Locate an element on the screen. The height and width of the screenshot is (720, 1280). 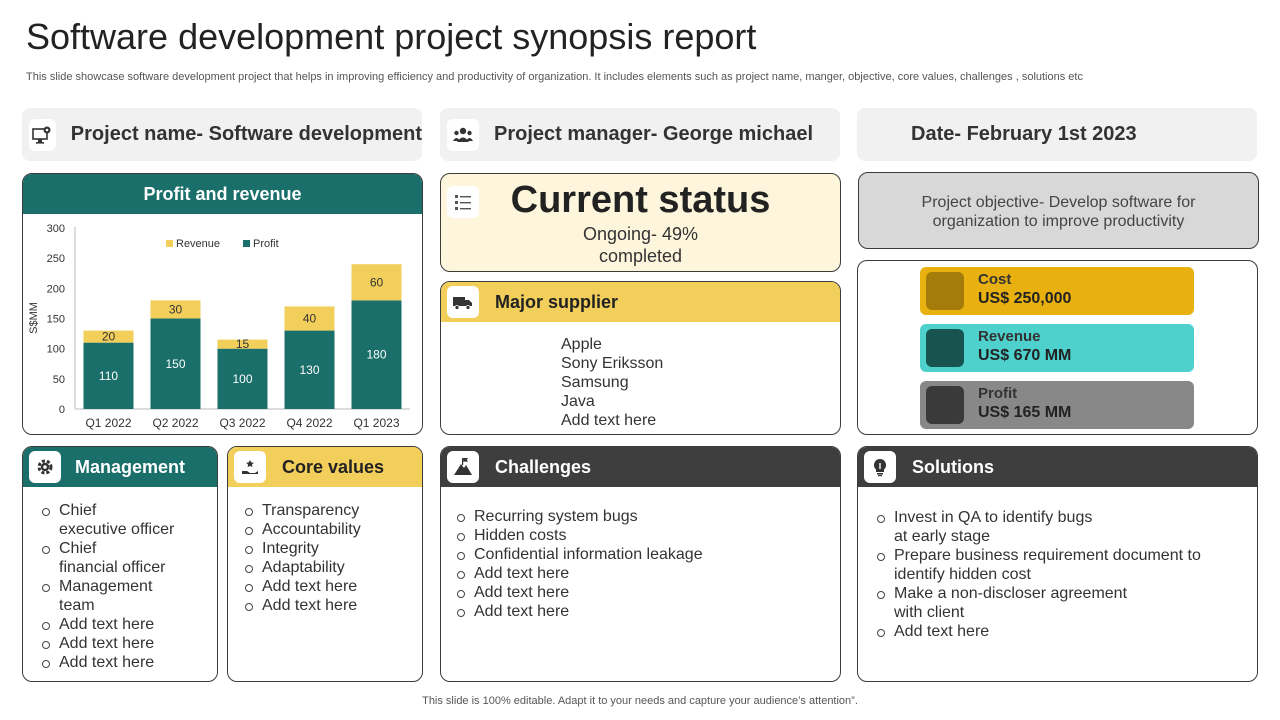
profit-chip: Profit US$ 165 MM is located at coordinates (1057, 405).